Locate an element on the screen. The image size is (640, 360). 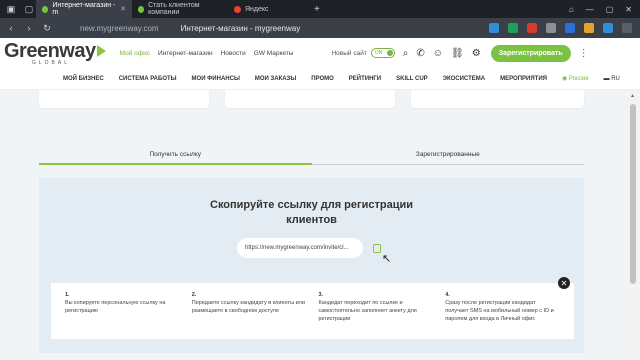
phone-icon: ✆ is located at coordinates (420, 53).